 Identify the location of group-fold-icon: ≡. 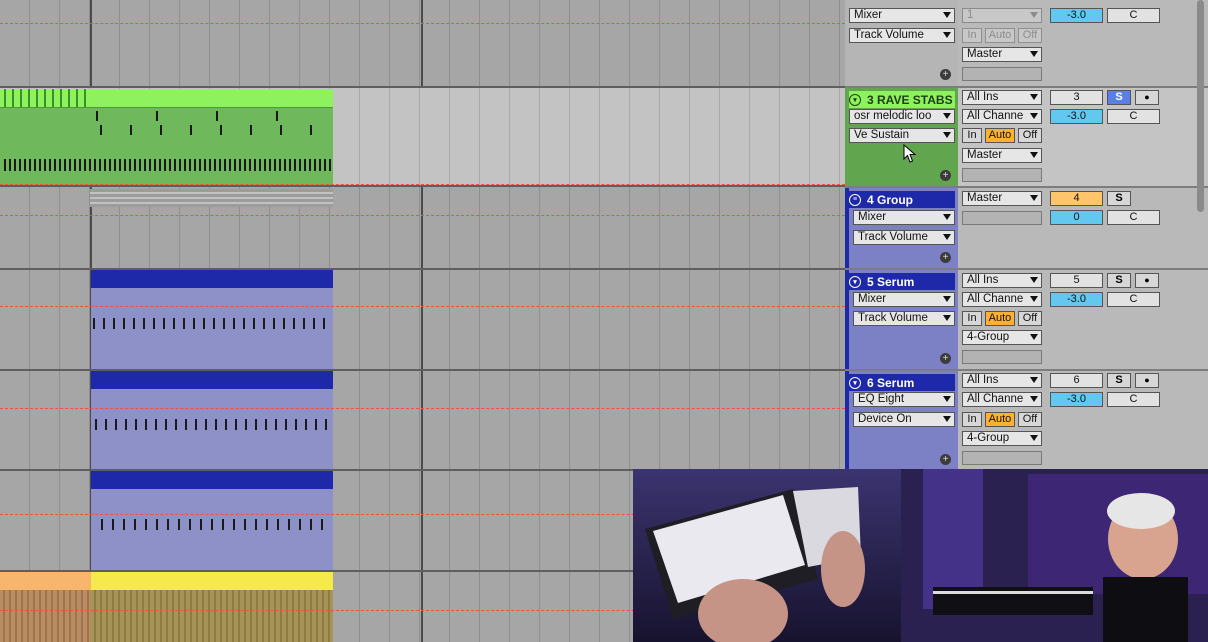
(855, 199).